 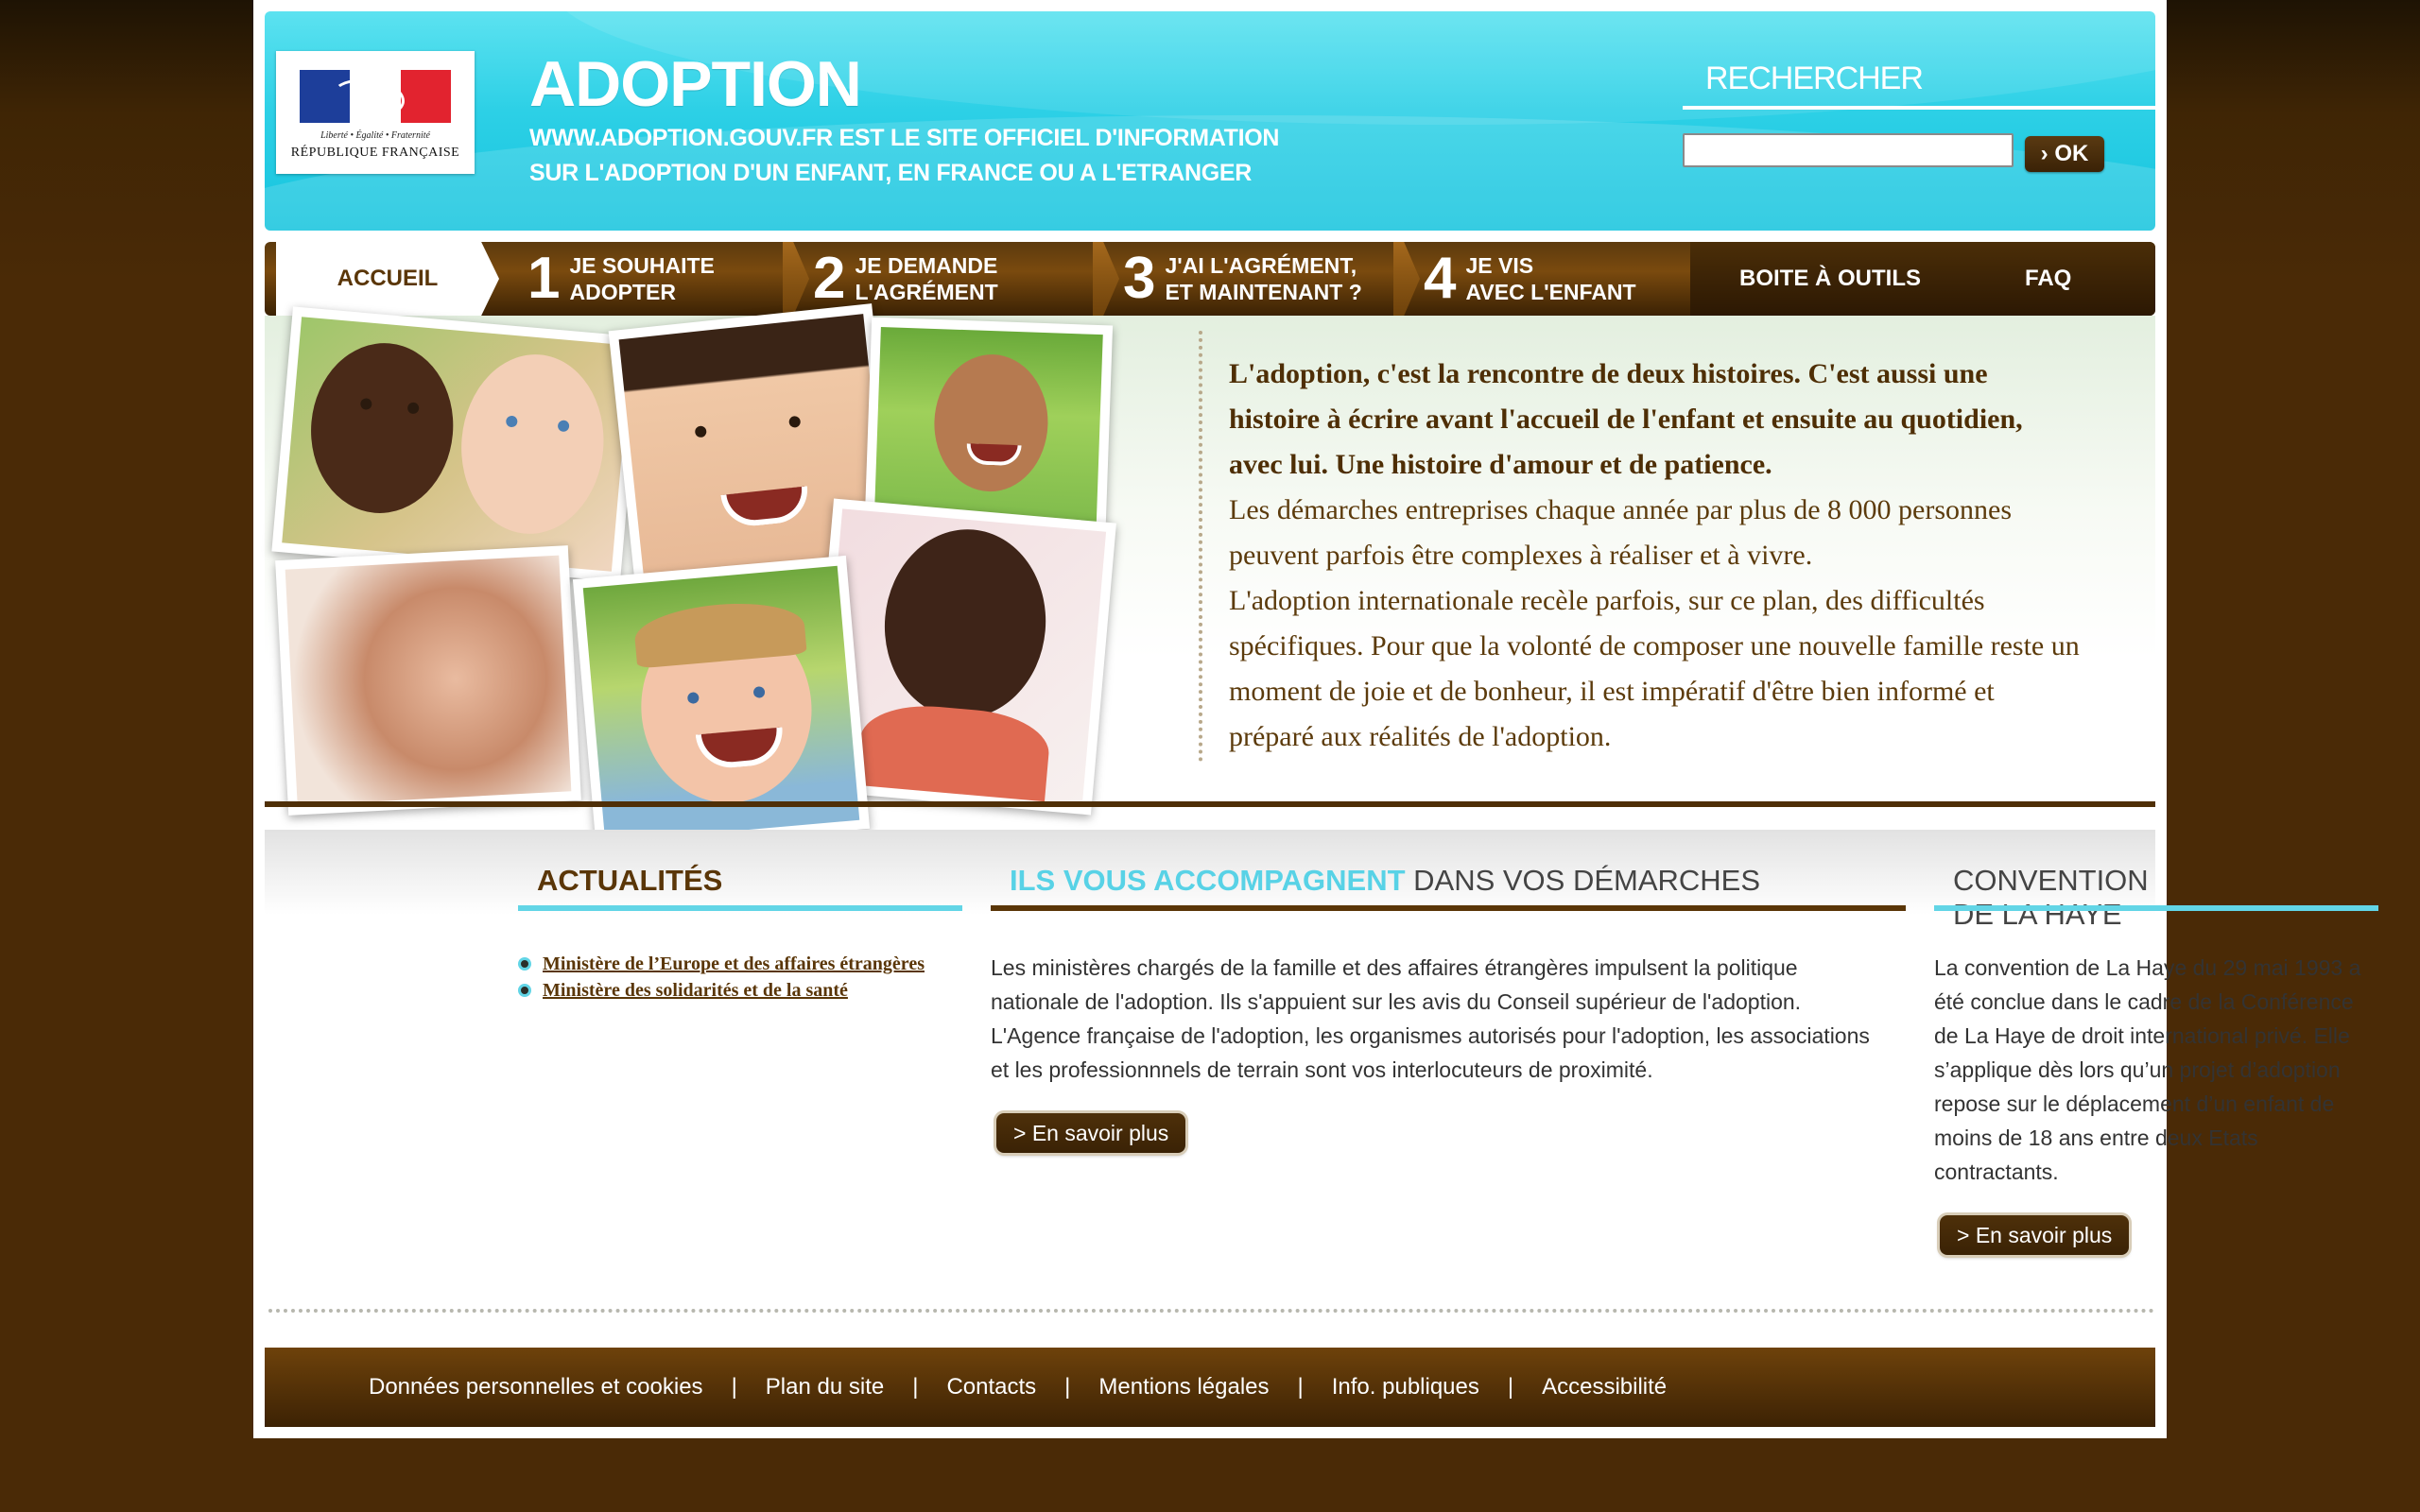 What do you see at coordinates (1210, 804) in the screenshot?
I see `intro-bottom-border` at bounding box center [1210, 804].